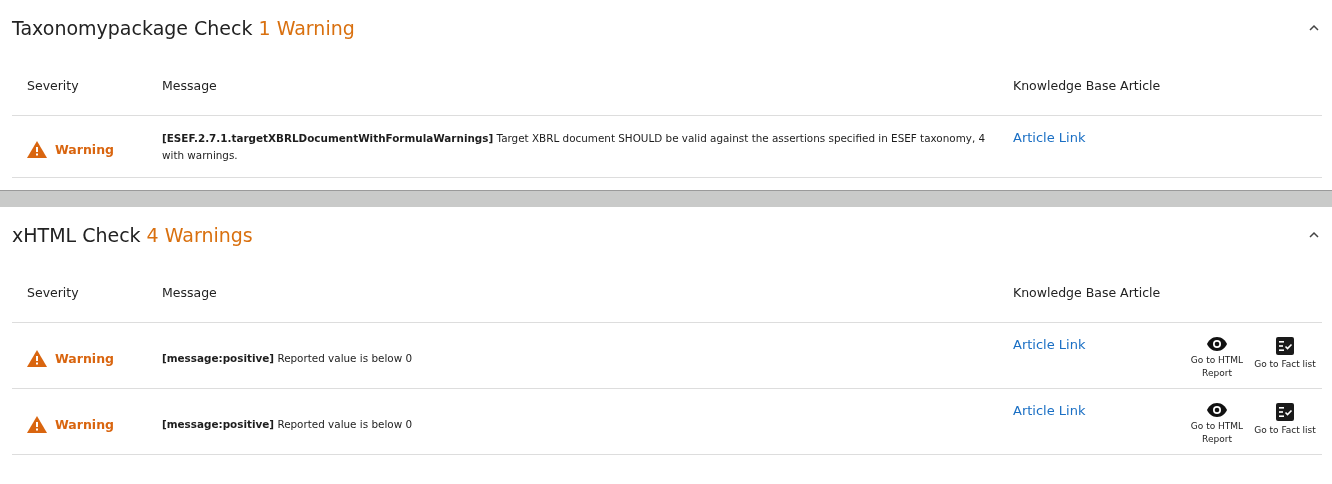 Image resolution: width=1332 pixels, height=484 pixels. Describe the element at coordinates (199, 235) in the screenshot. I see `warning-count: 4 Warnings` at that location.